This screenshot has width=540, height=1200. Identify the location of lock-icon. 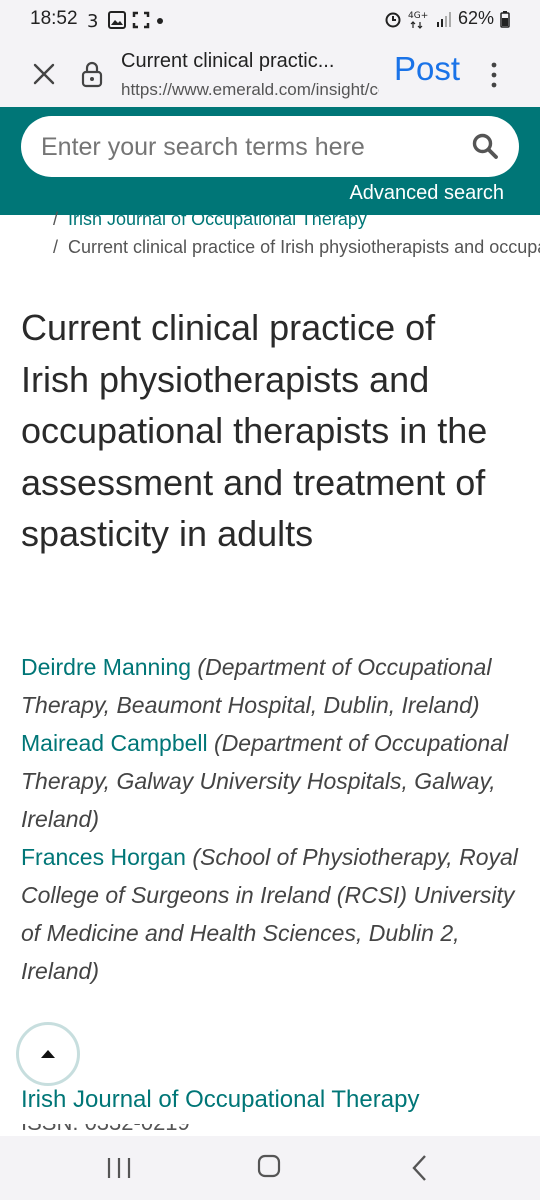
(92, 74).